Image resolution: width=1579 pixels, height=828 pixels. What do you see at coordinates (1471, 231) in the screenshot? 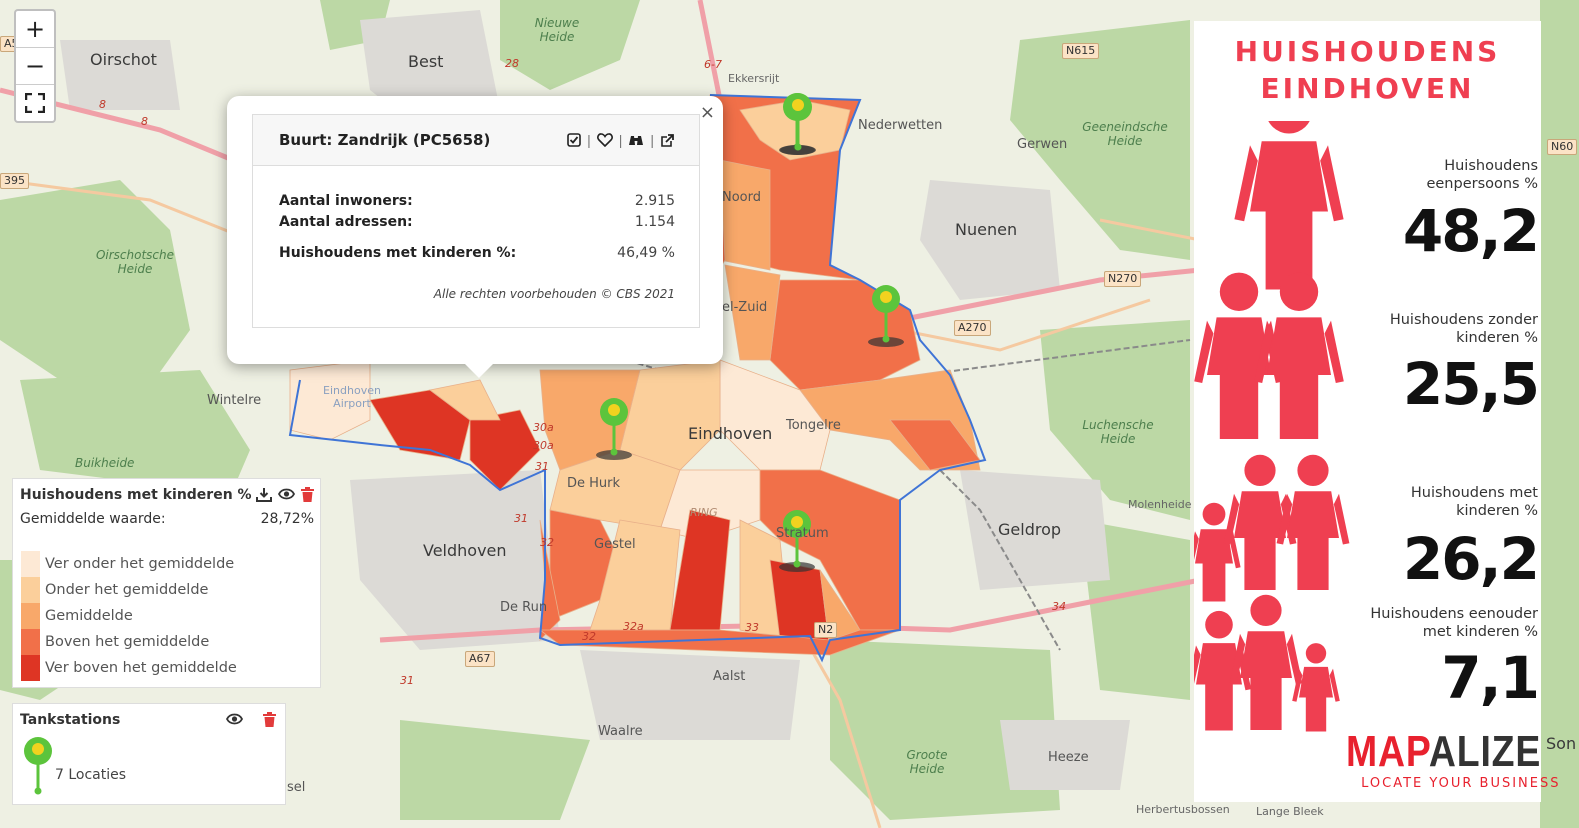
I see `stat-value: 48,2` at bounding box center [1471, 231].